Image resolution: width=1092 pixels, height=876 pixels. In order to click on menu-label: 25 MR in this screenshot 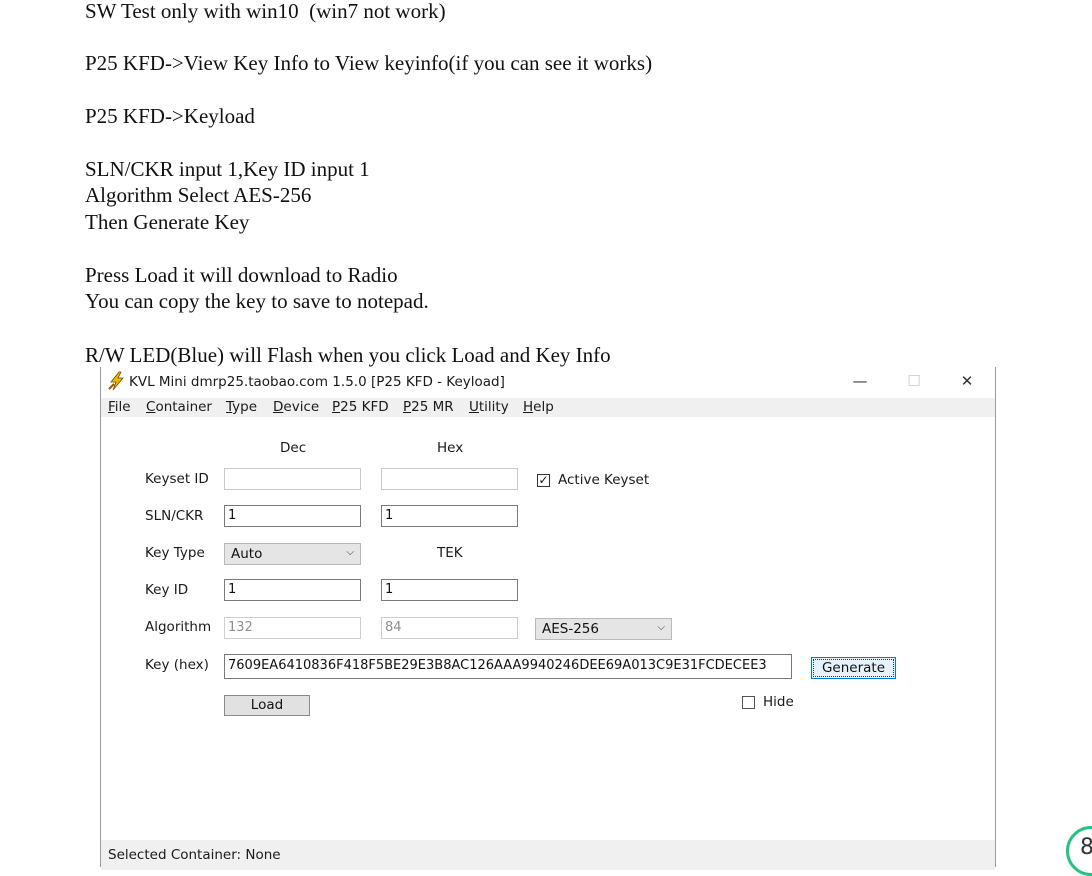, I will do `click(432, 407)`.